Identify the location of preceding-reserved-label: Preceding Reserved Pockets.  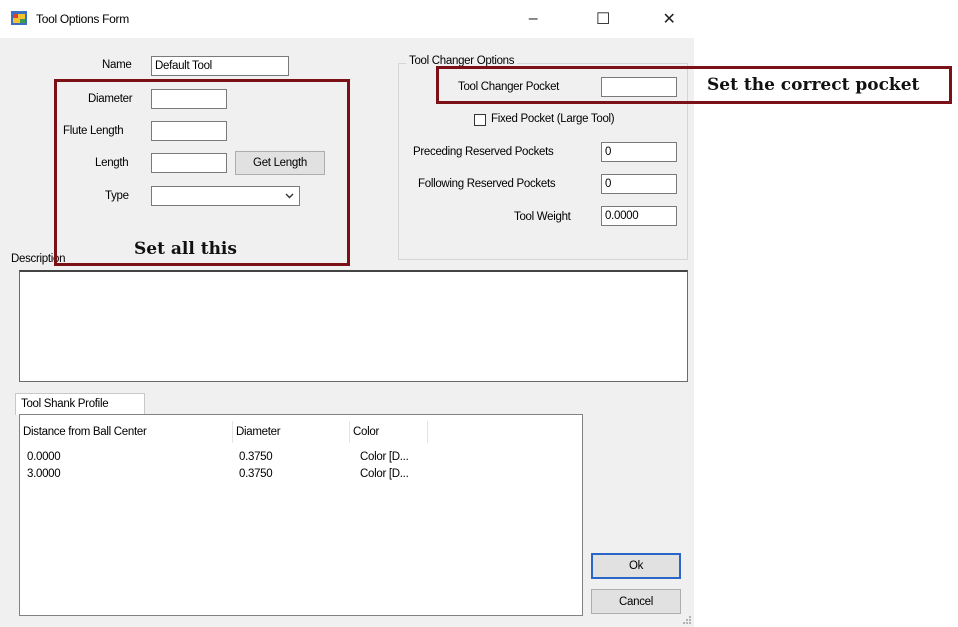
(483, 152).